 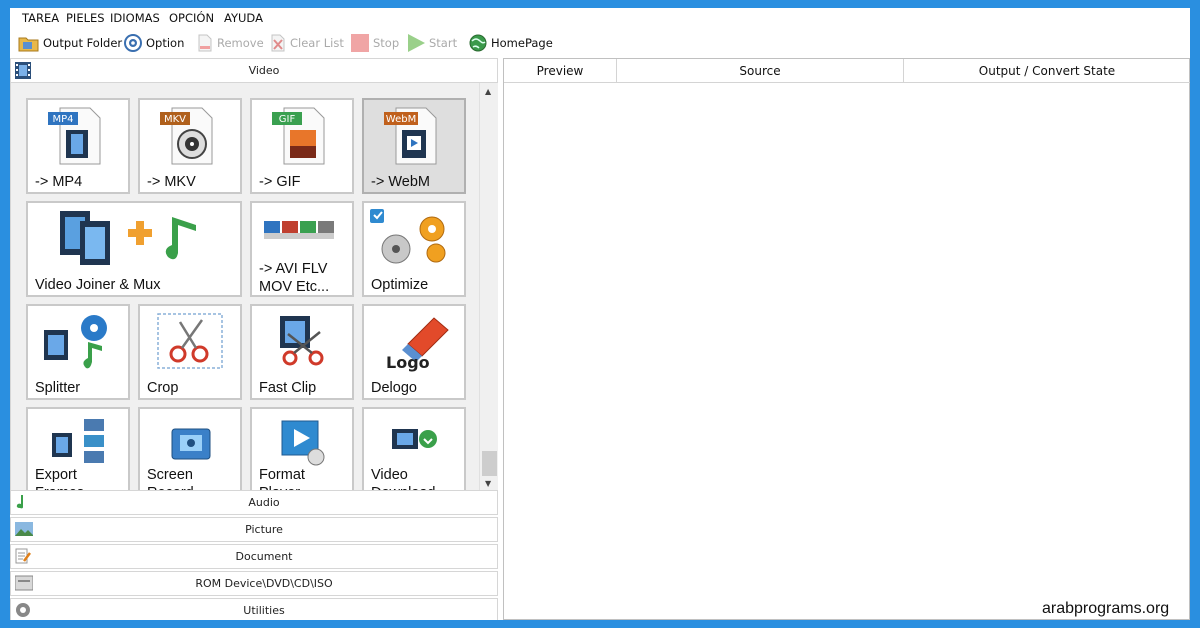 What do you see at coordinates (400, 285) in the screenshot?
I see `tile-label: Optimize` at bounding box center [400, 285].